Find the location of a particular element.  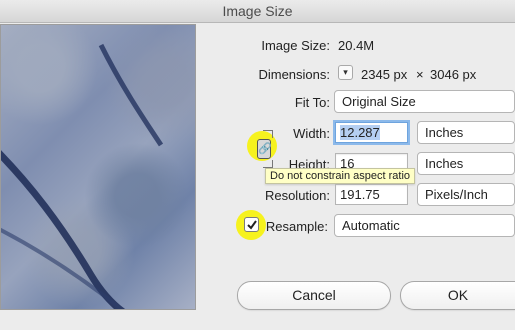

window-title: Image Size is located at coordinates (257, 11).